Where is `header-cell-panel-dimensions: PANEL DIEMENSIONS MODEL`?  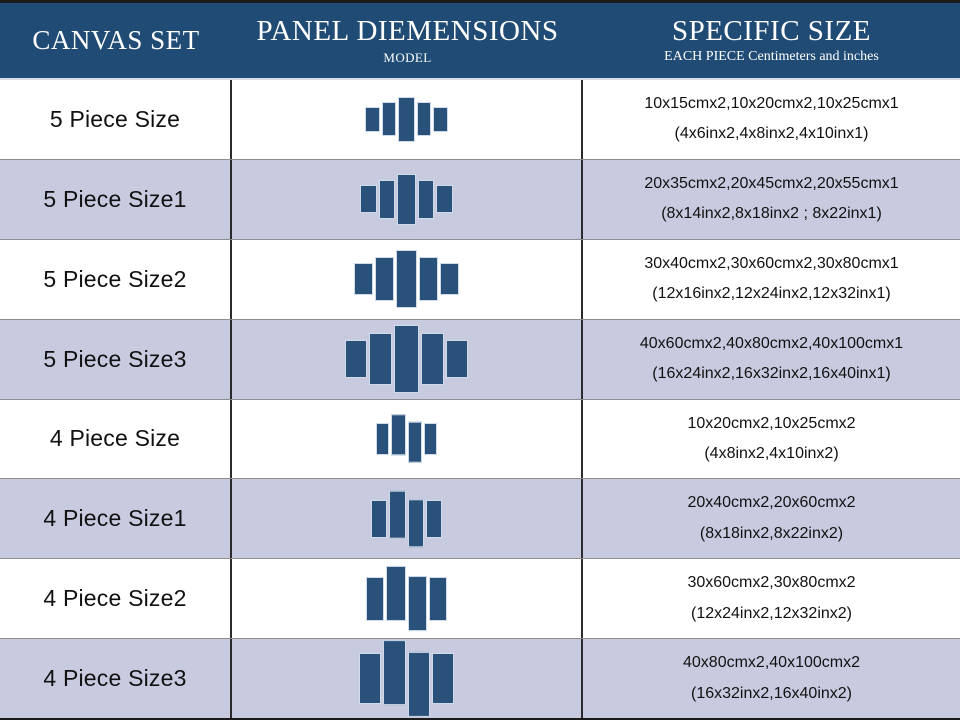 header-cell-panel-dimensions: PANEL DIEMENSIONS MODEL is located at coordinates (407, 40).